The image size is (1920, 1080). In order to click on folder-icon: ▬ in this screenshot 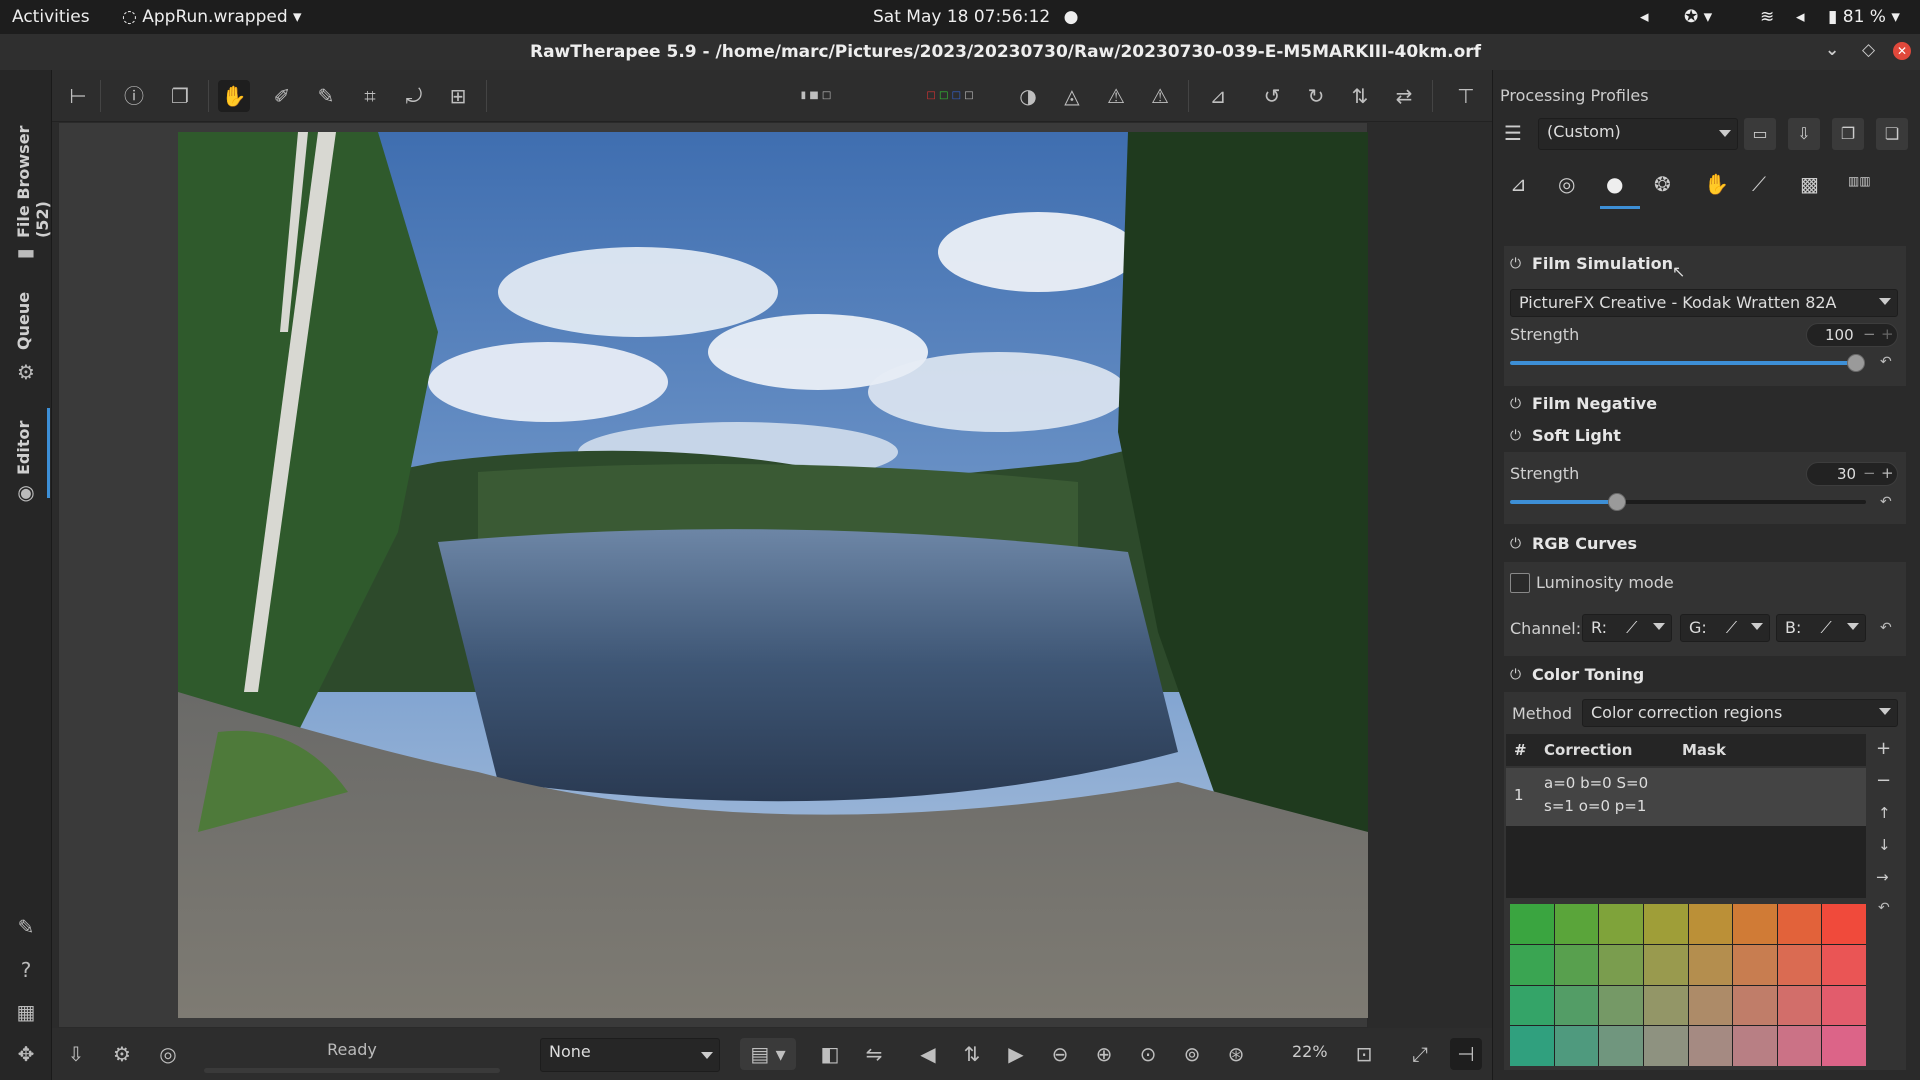, I will do `click(26, 252)`.